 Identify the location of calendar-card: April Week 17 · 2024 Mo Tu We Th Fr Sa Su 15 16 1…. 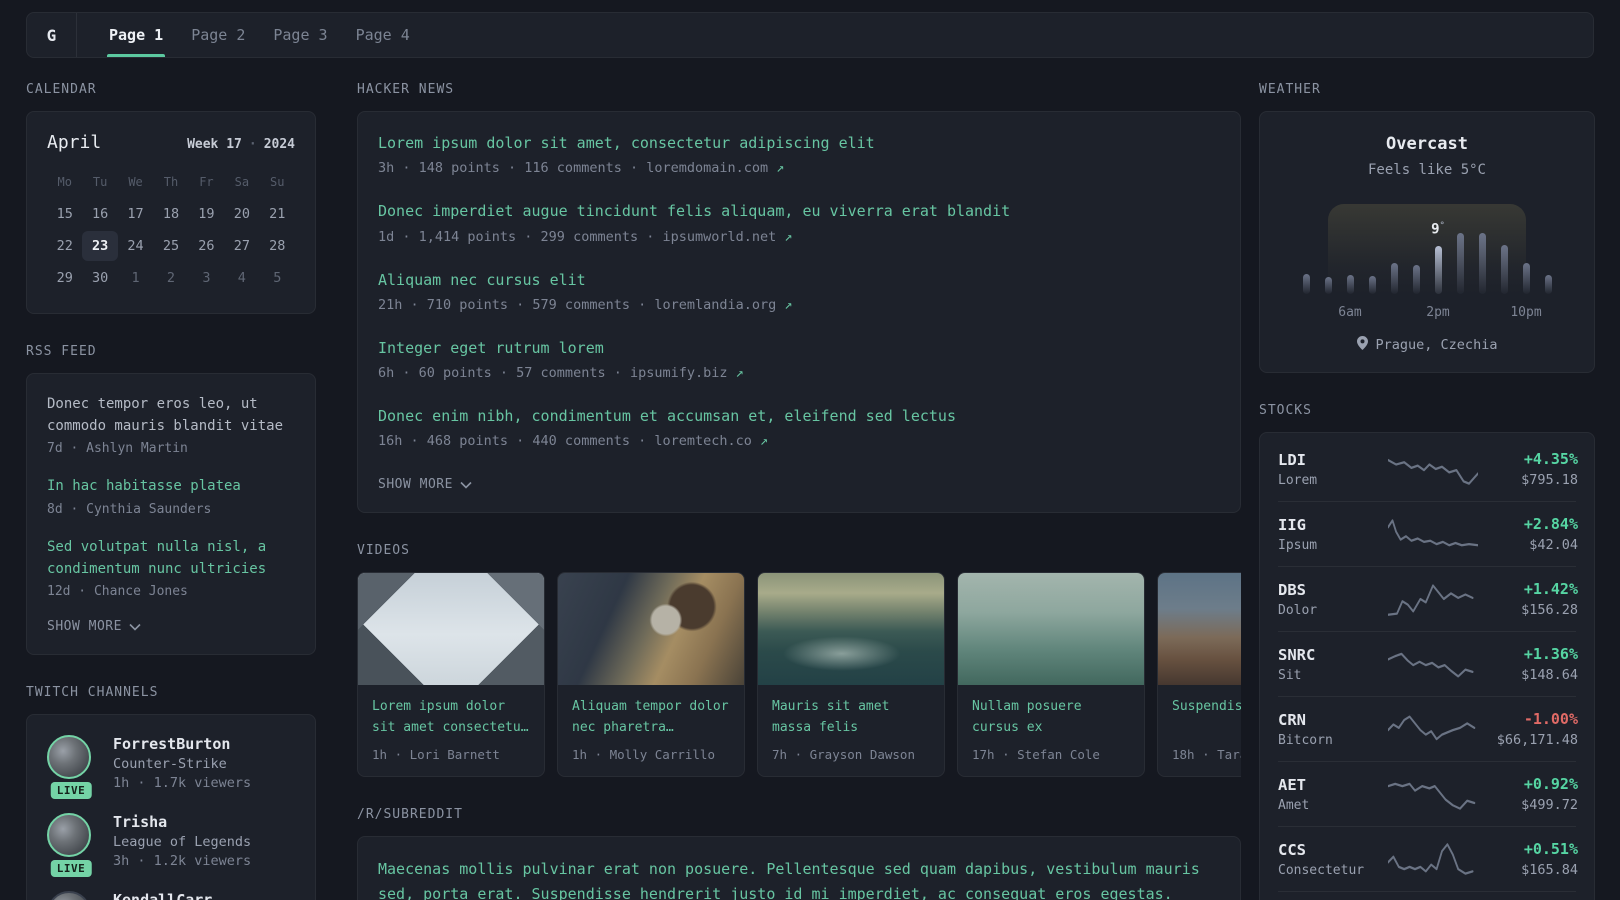
(171, 212).